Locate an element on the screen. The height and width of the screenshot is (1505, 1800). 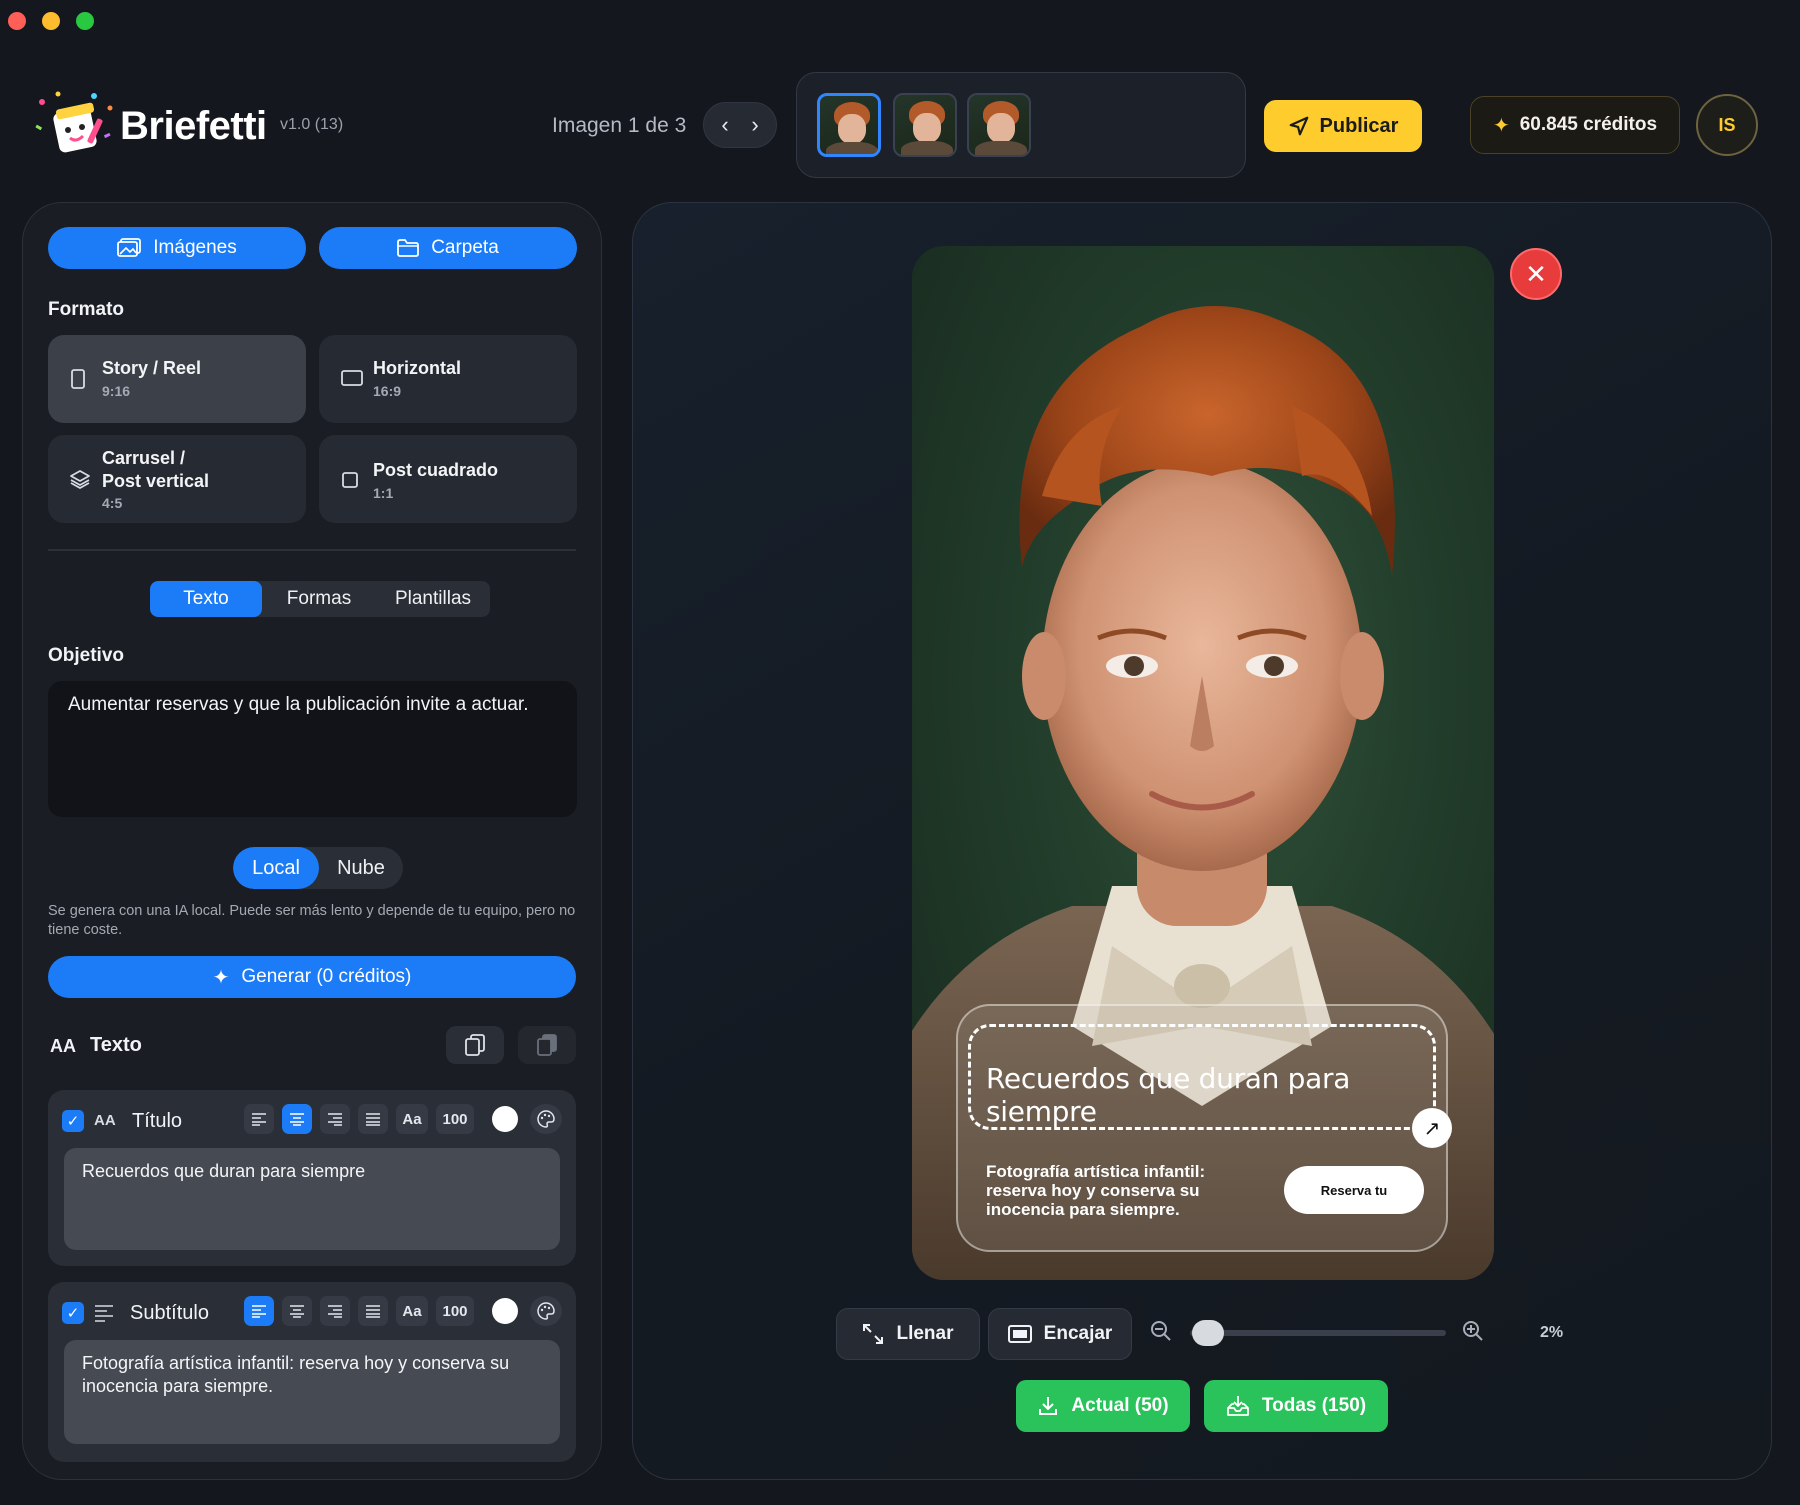
paste-style-button is located at coordinates (547, 1045).